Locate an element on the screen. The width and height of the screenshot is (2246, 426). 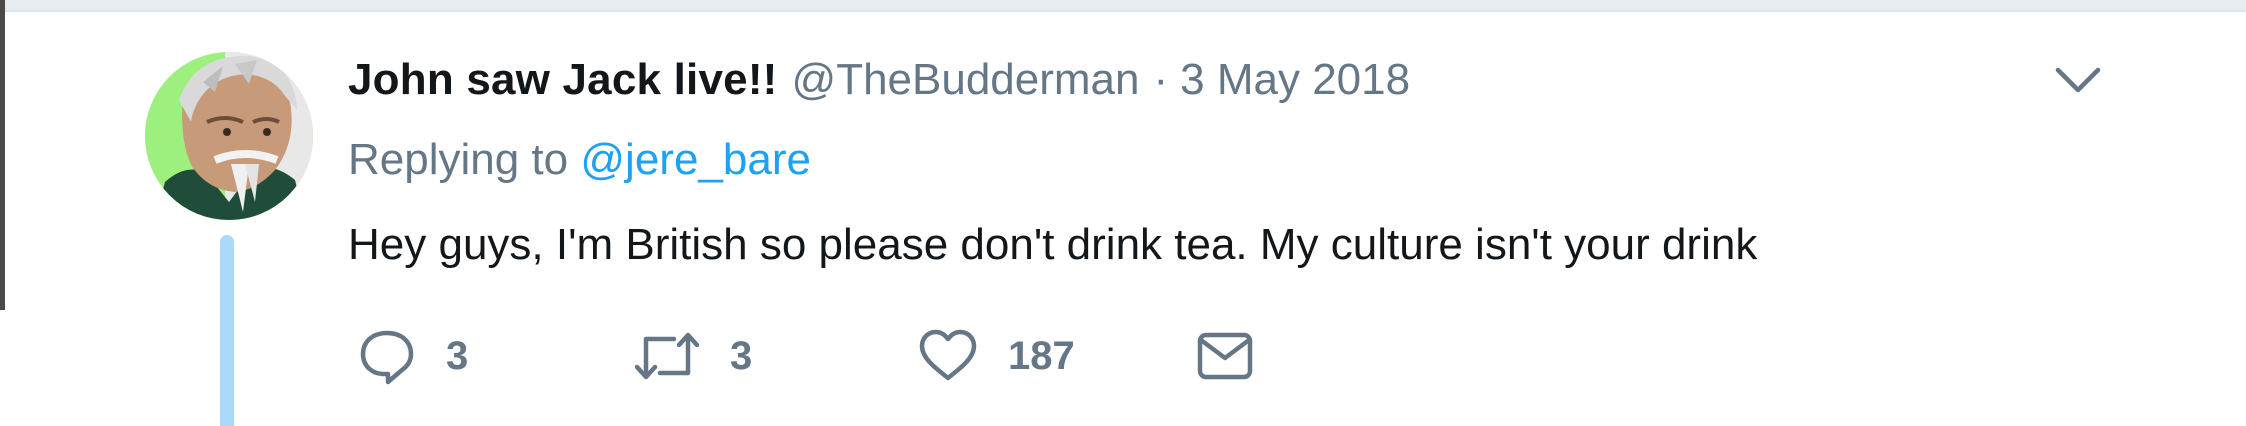
reply-button: 3 is located at coordinates (413, 356).